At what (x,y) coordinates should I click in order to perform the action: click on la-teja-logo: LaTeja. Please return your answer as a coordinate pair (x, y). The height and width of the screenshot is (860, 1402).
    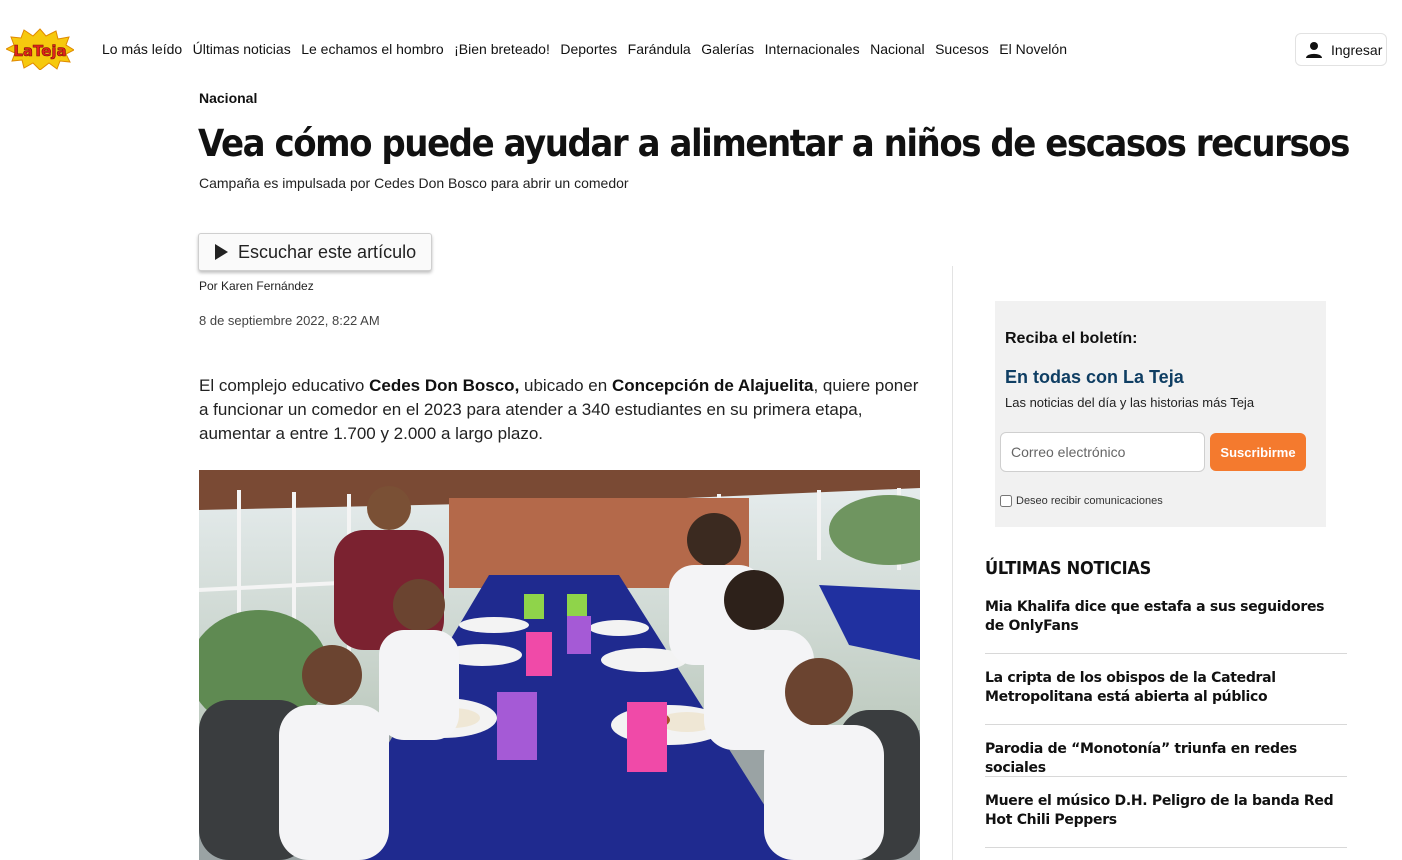
    Looking at the image, I should click on (40, 49).